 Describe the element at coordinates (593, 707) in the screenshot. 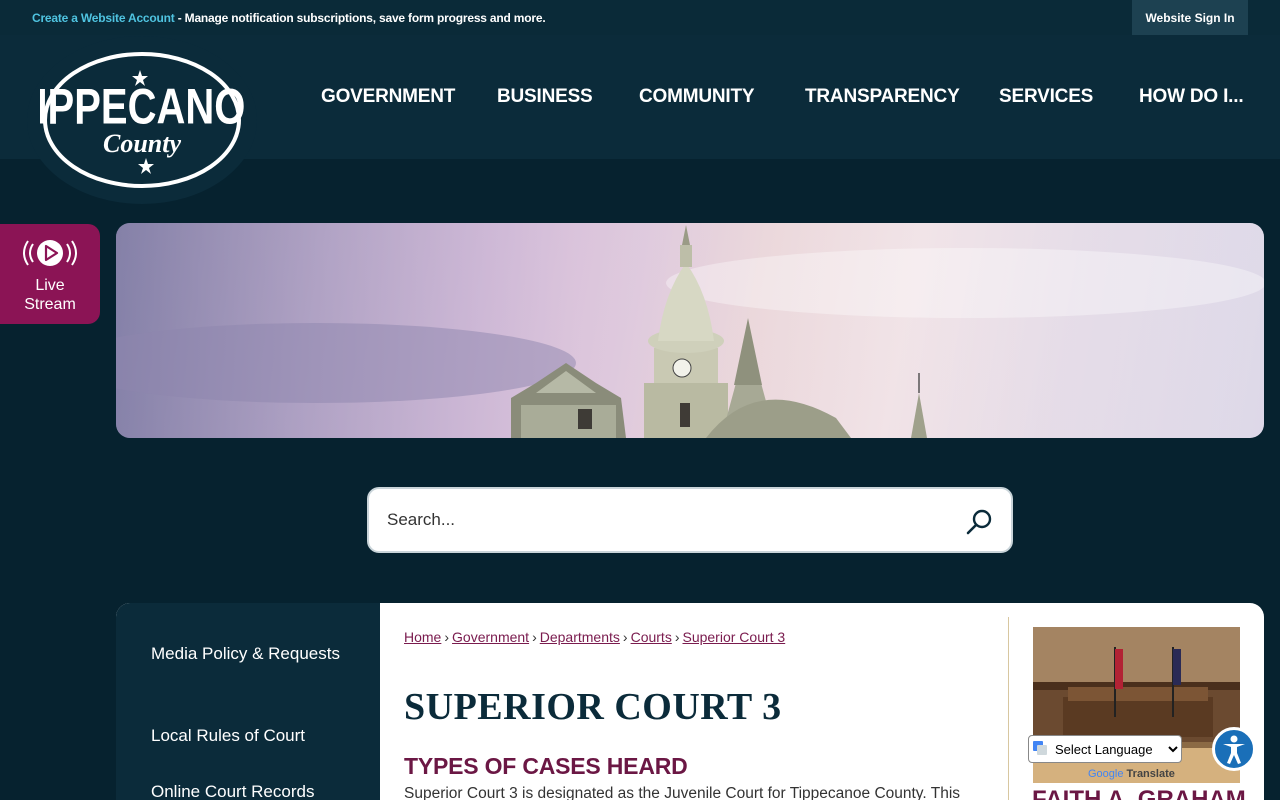

I see `page-title: SUPERIOR COURT 3` at that location.